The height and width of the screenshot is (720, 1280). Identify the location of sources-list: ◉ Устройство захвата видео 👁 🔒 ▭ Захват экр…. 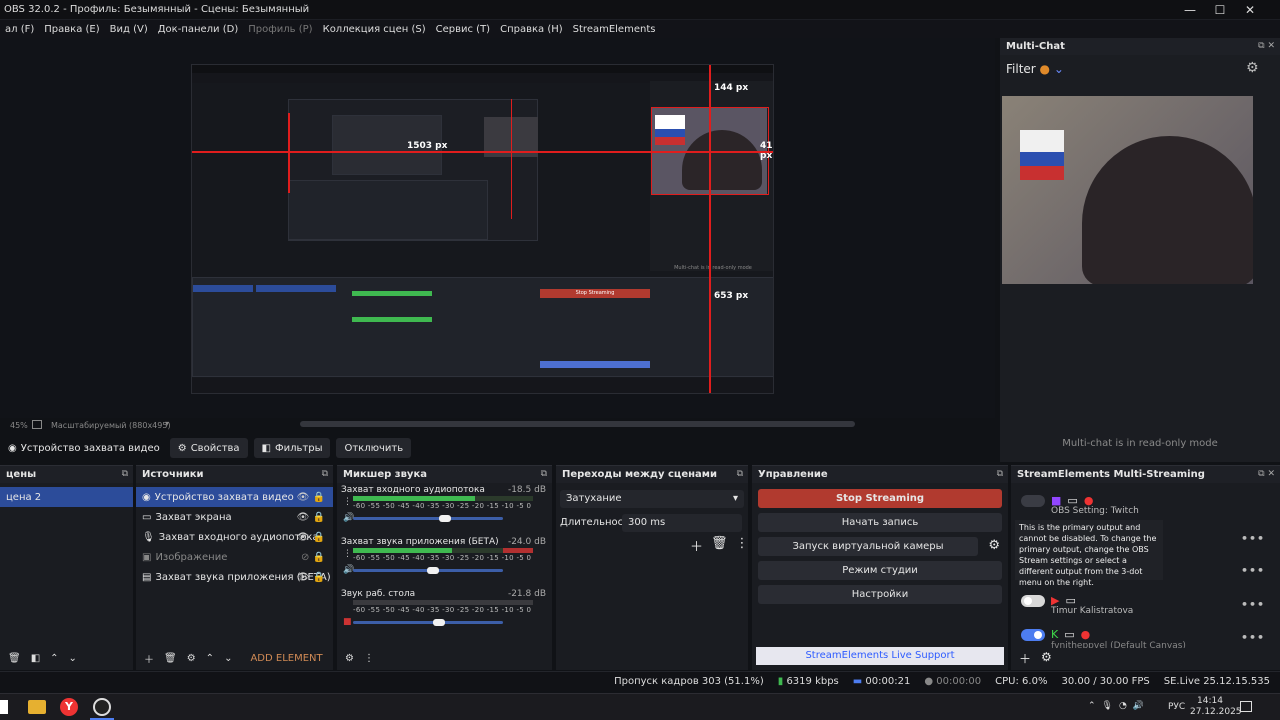
(234, 537).